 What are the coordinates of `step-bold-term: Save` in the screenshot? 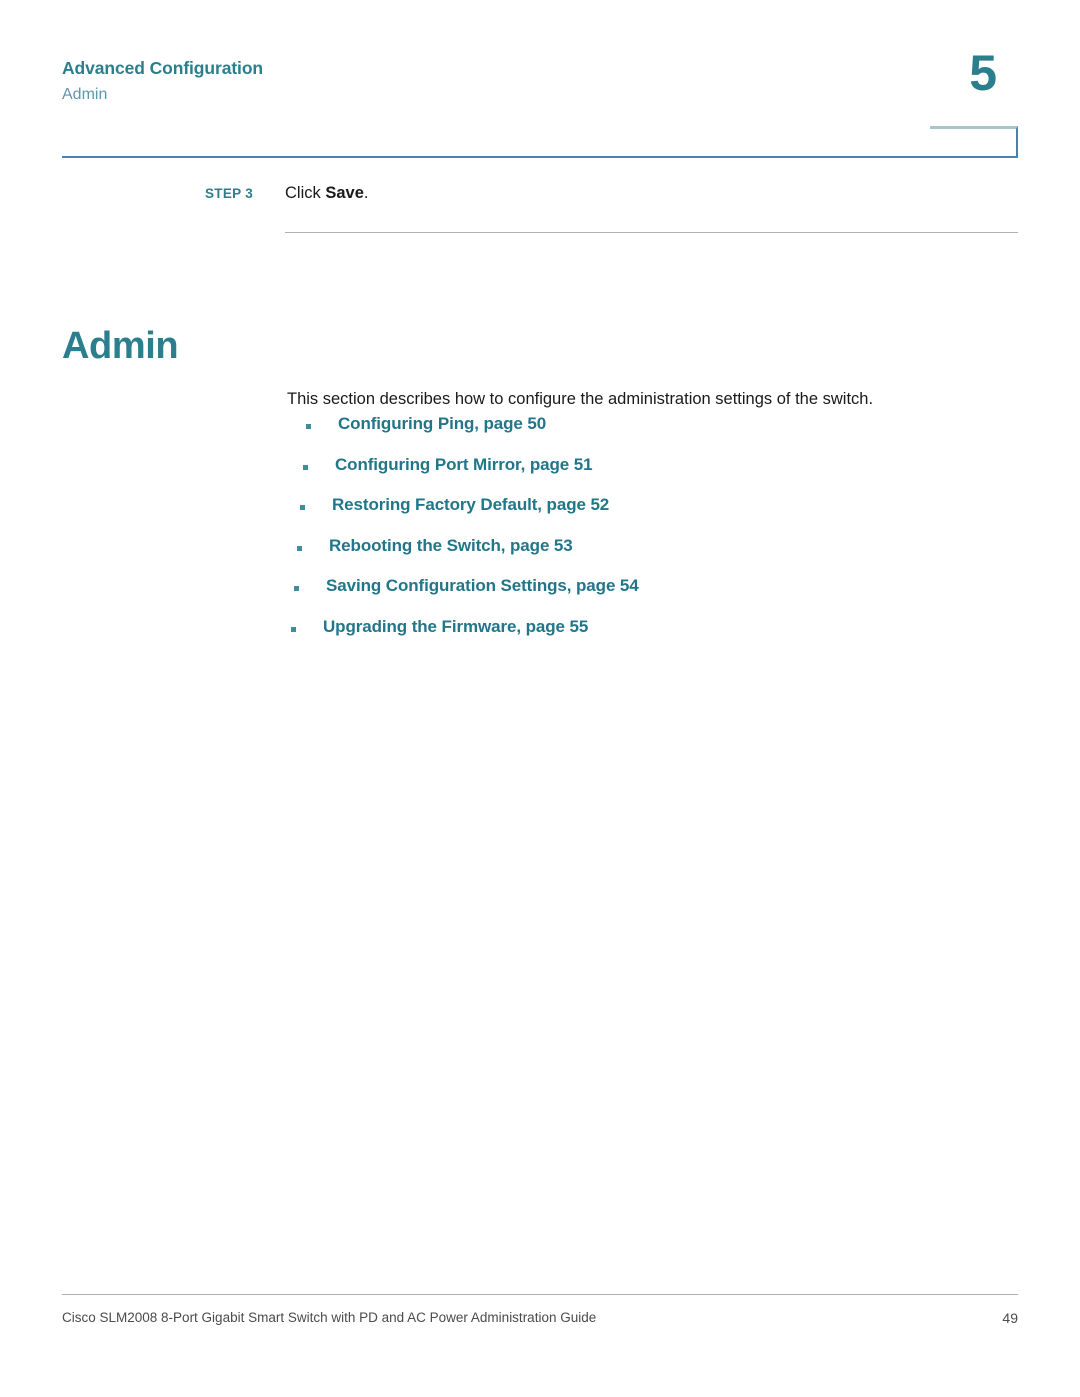 It's located at (344, 193).